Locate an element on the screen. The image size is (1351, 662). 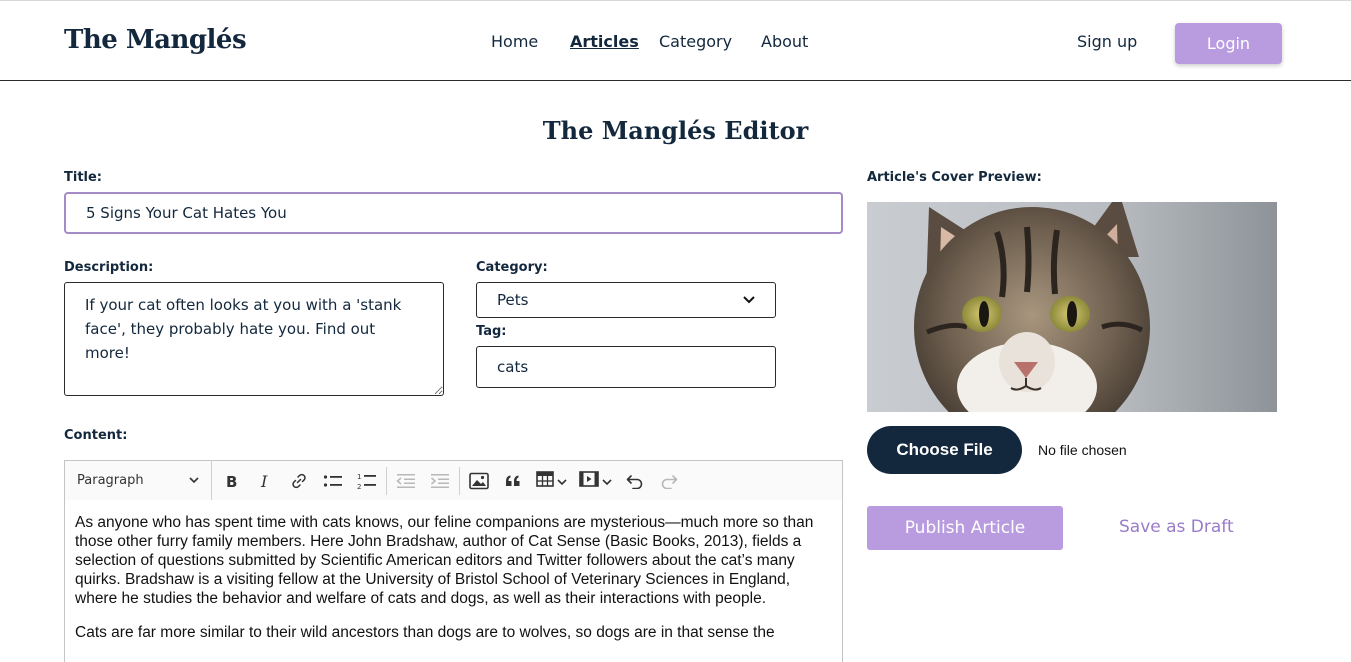
editor-toolbar: Paragraph B I 12 is located at coordinates (453, 480).